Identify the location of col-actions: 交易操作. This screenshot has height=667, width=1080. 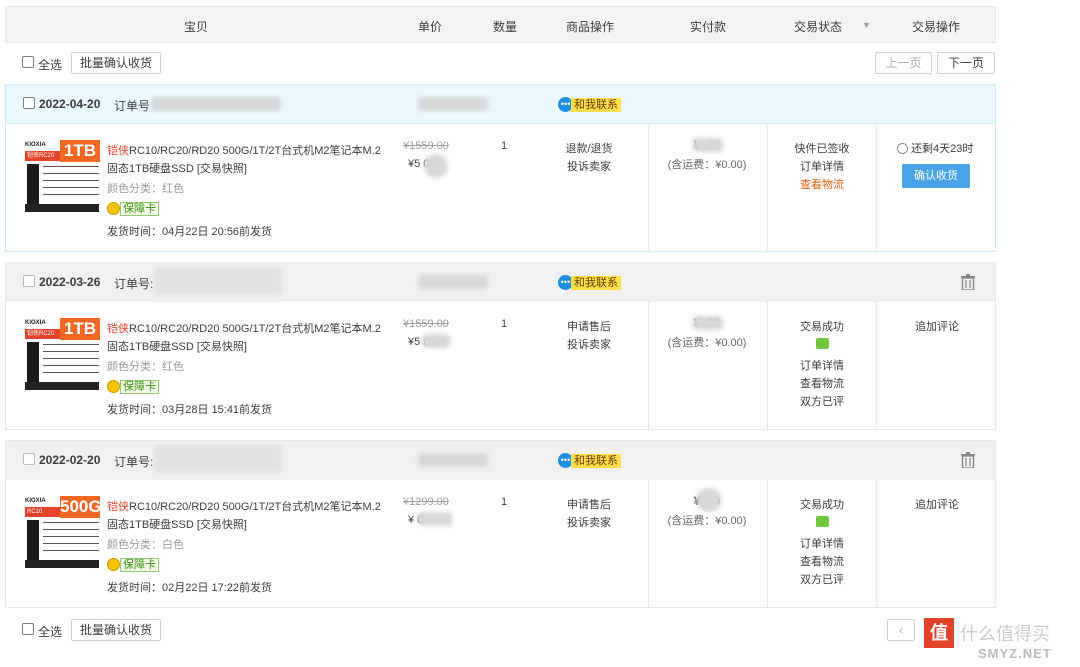
(936, 27).